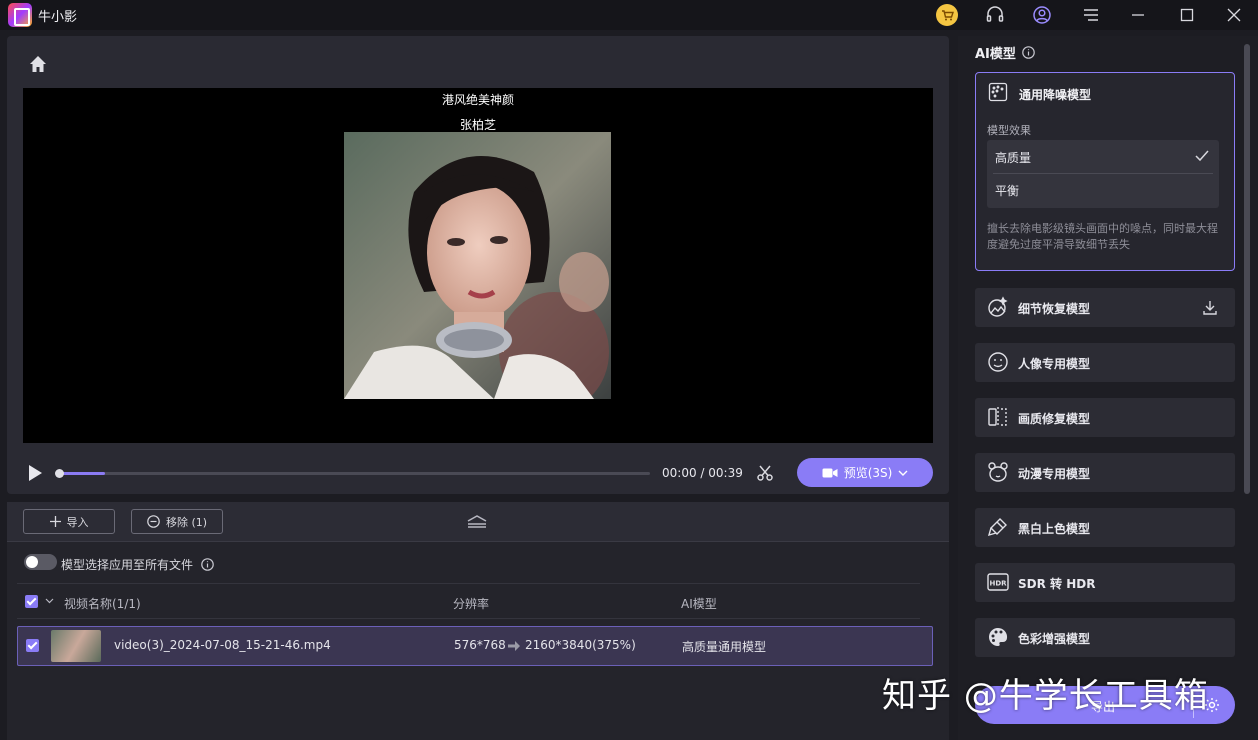  I want to click on apply-all-label: 模型选择应用至所有文件, so click(137, 564).